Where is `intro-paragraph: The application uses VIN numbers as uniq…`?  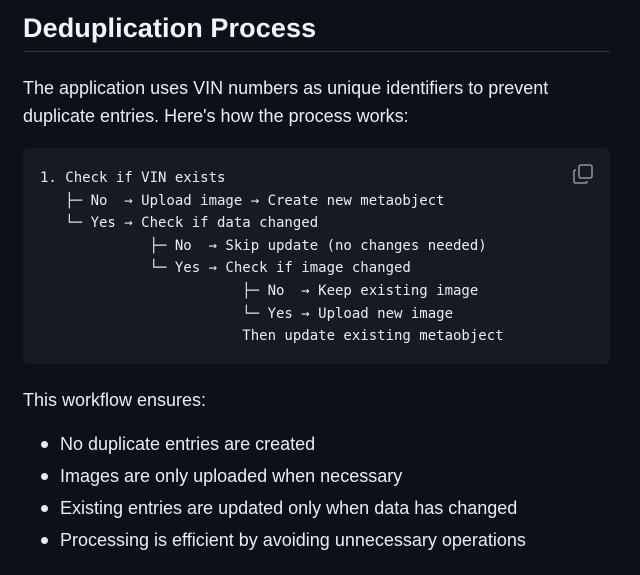
intro-paragraph: The application uses VIN numbers as uniq… is located at coordinates (286, 102).